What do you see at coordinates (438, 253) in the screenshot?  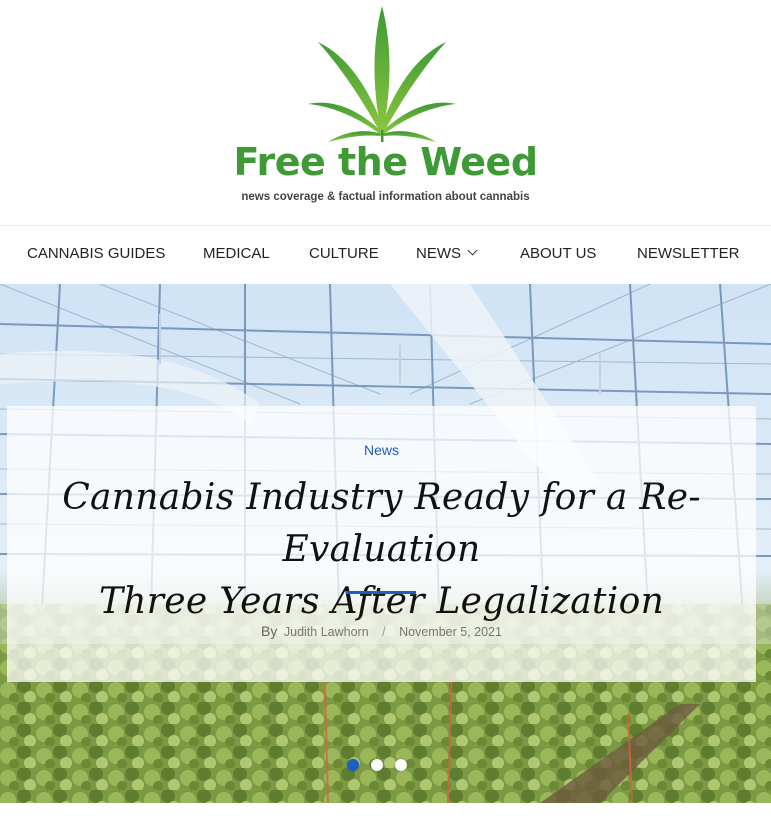 I see `nav-item-news-label: NEWS` at bounding box center [438, 253].